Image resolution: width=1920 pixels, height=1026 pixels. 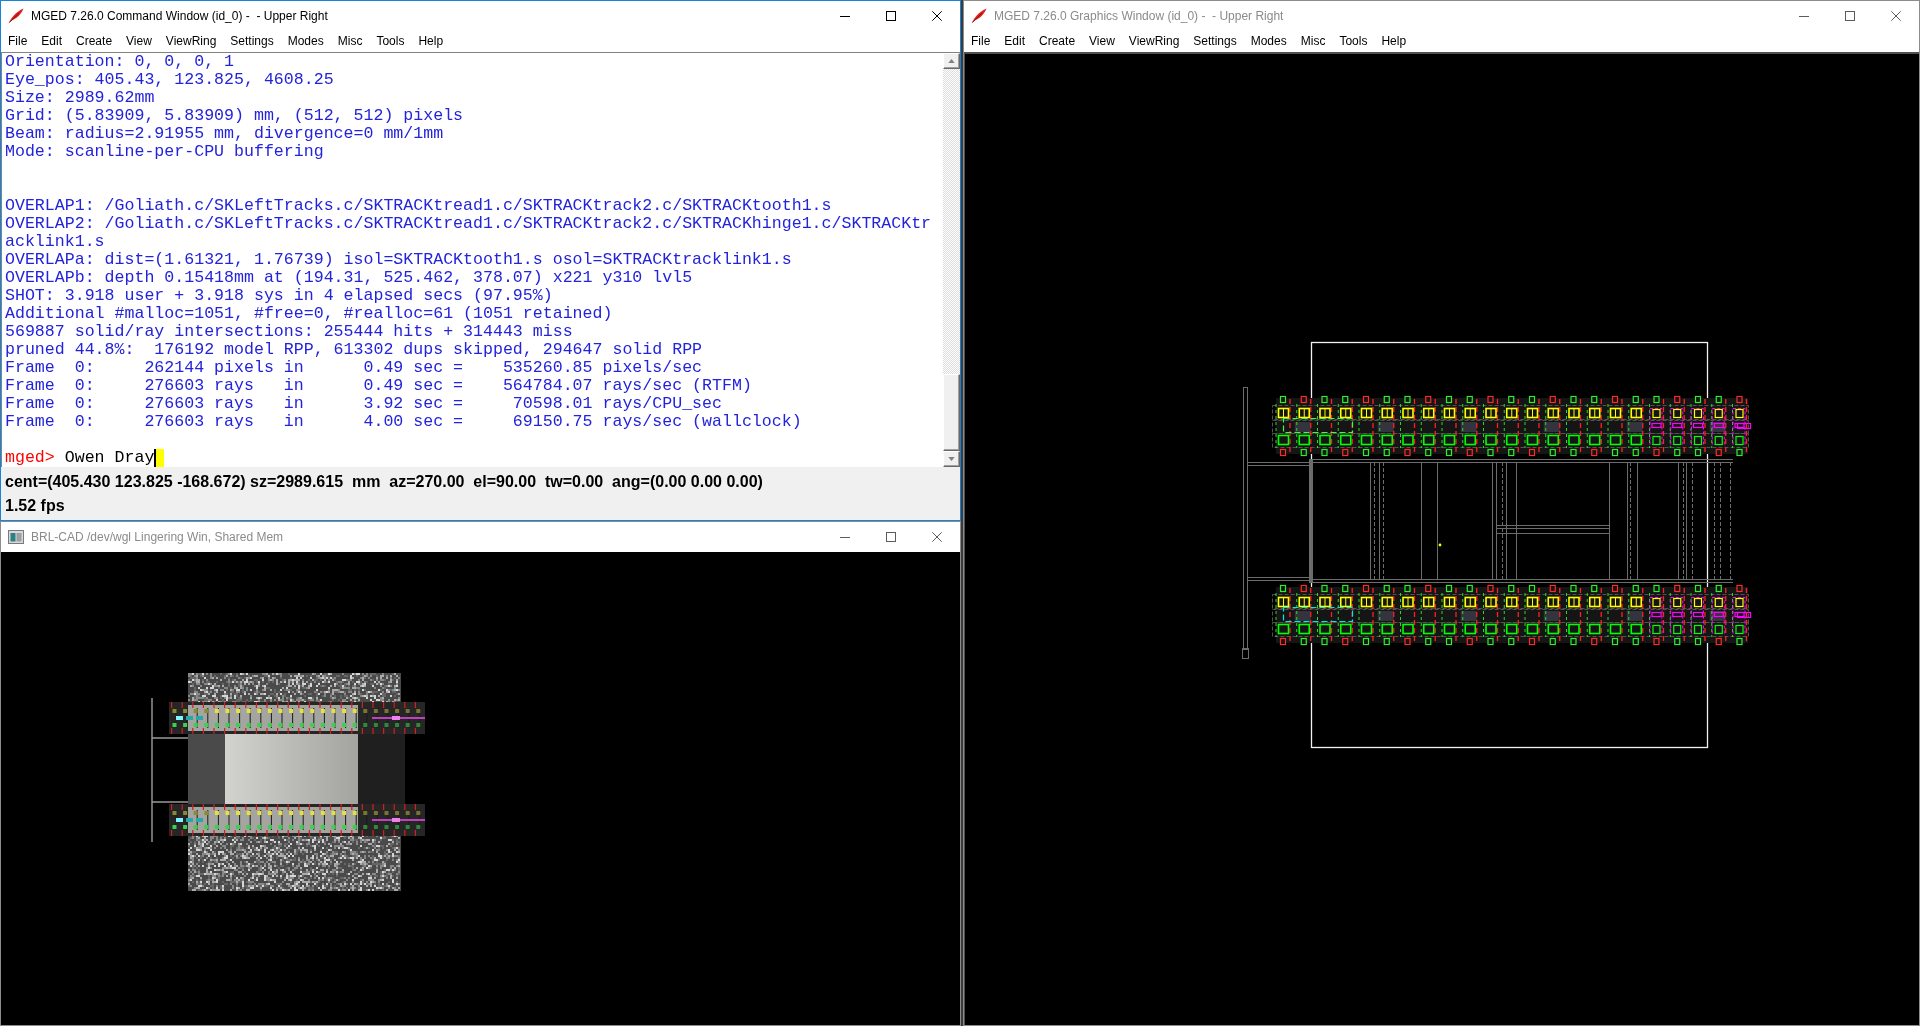 I want to click on console-line: Size: 2989.62mm, so click(x=80, y=98).